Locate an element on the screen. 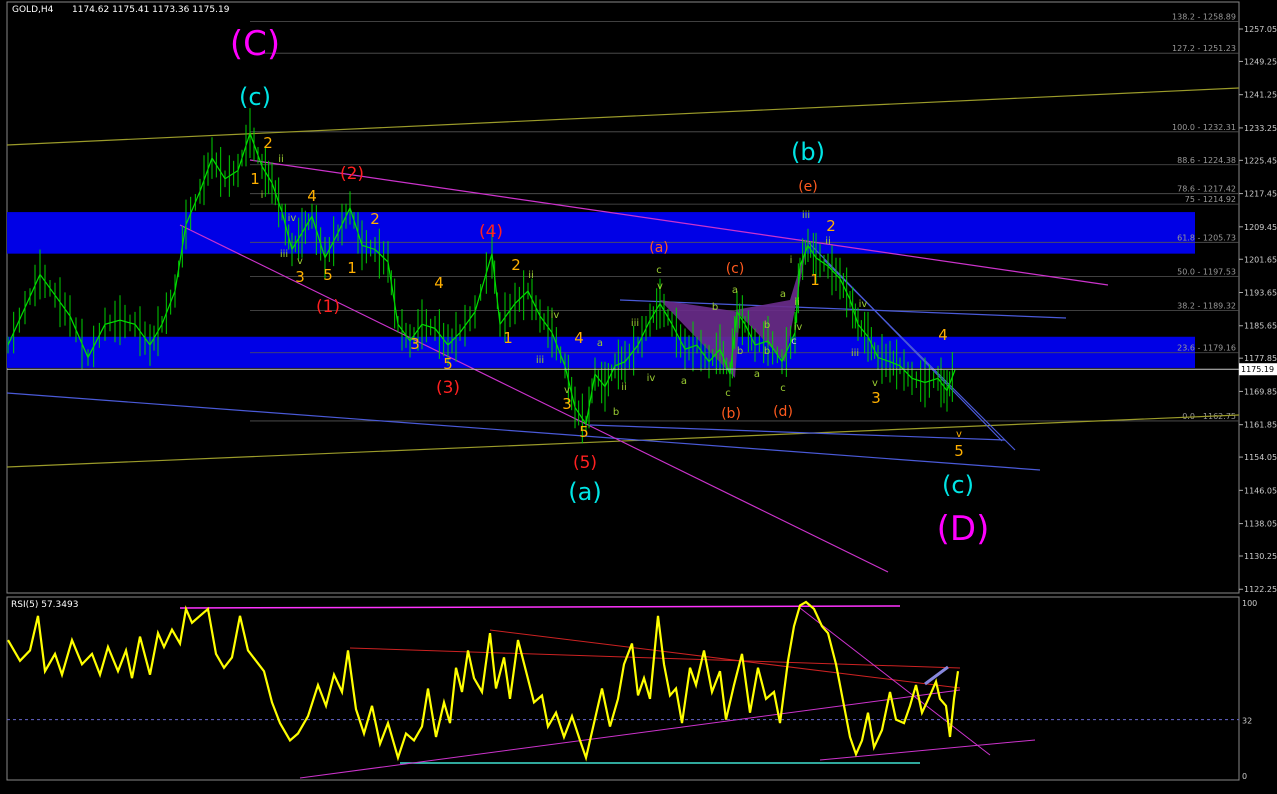  wave-label-16: 2 is located at coordinates (268, 143).